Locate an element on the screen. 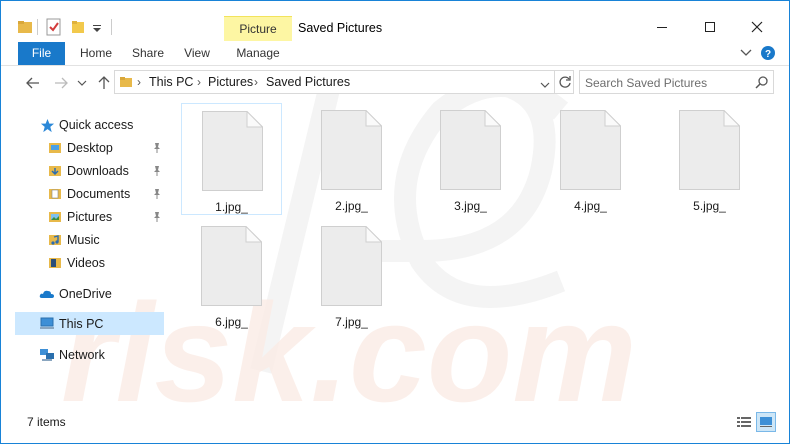 The width and height of the screenshot is (790, 444). tab-manage: Manage is located at coordinates (258, 53).